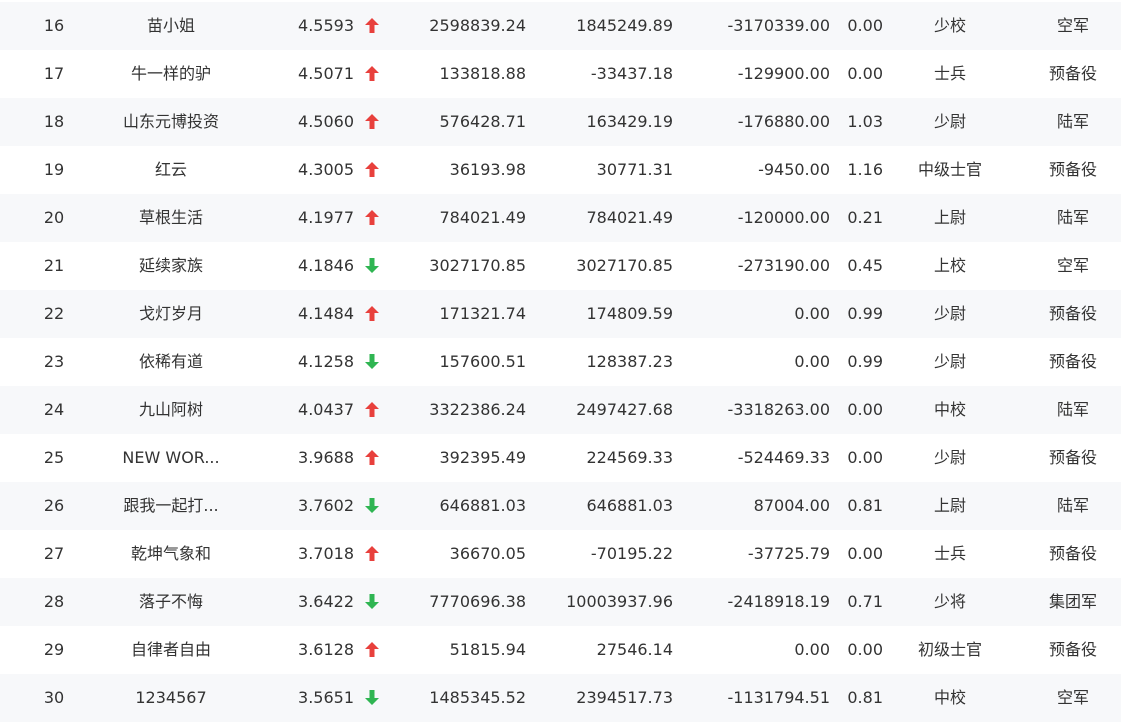  What do you see at coordinates (624, 409) in the screenshot?
I see `value-2-cell: 2497427.68` at bounding box center [624, 409].